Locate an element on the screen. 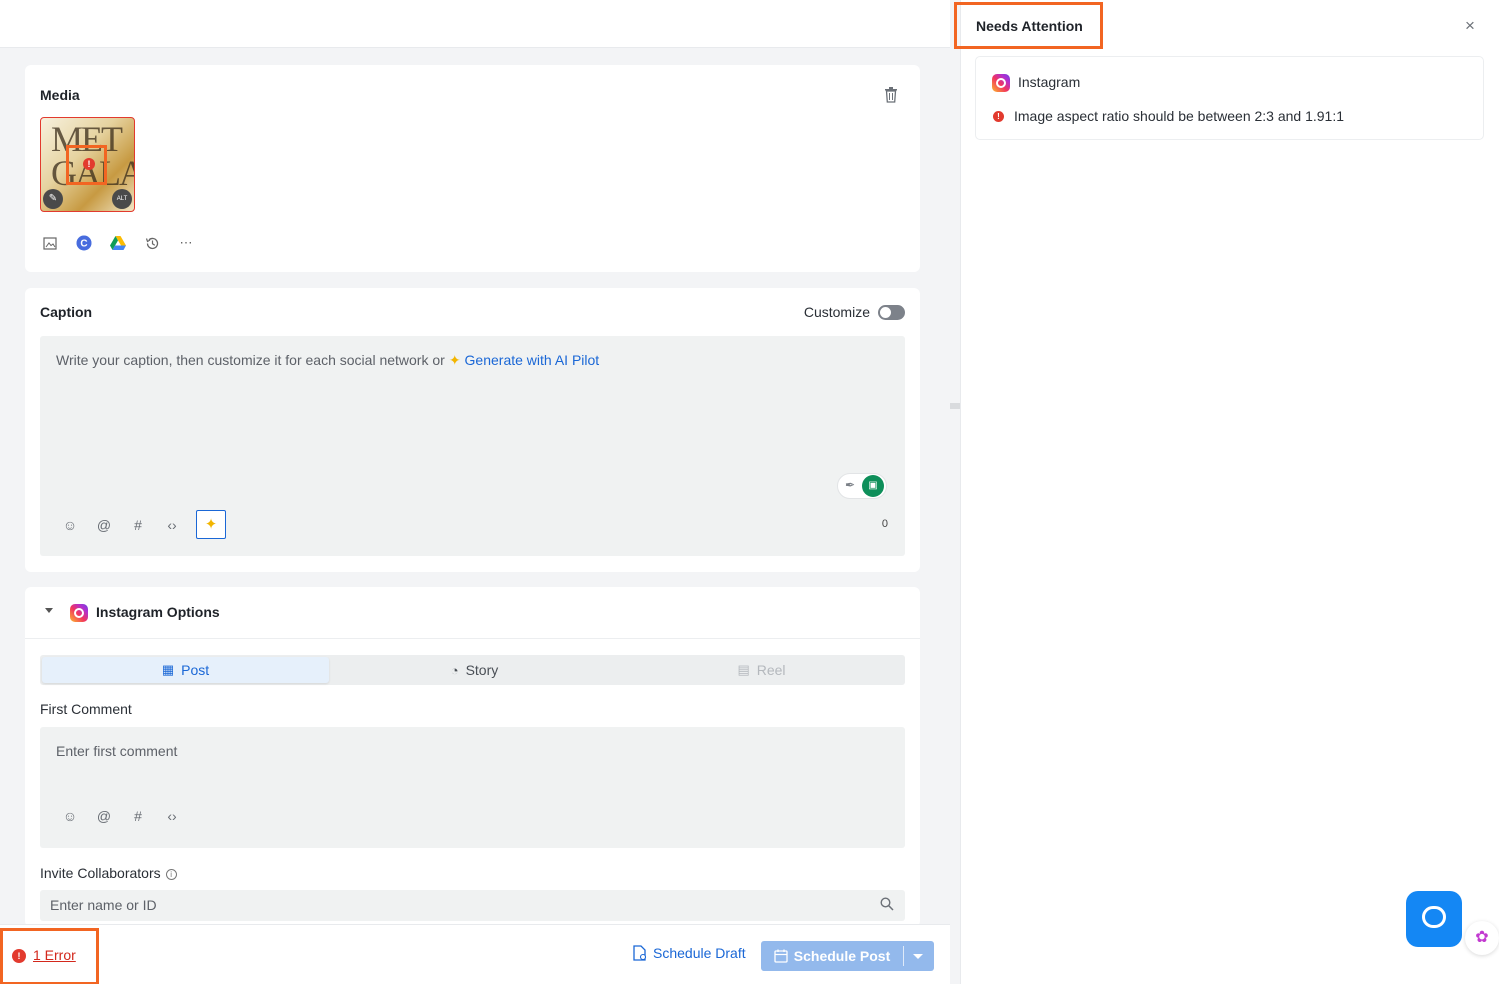 This screenshot has height=984, width=1499. comment-toolbar: ☺ @ # ‹› is located at coordinates (121, 816).